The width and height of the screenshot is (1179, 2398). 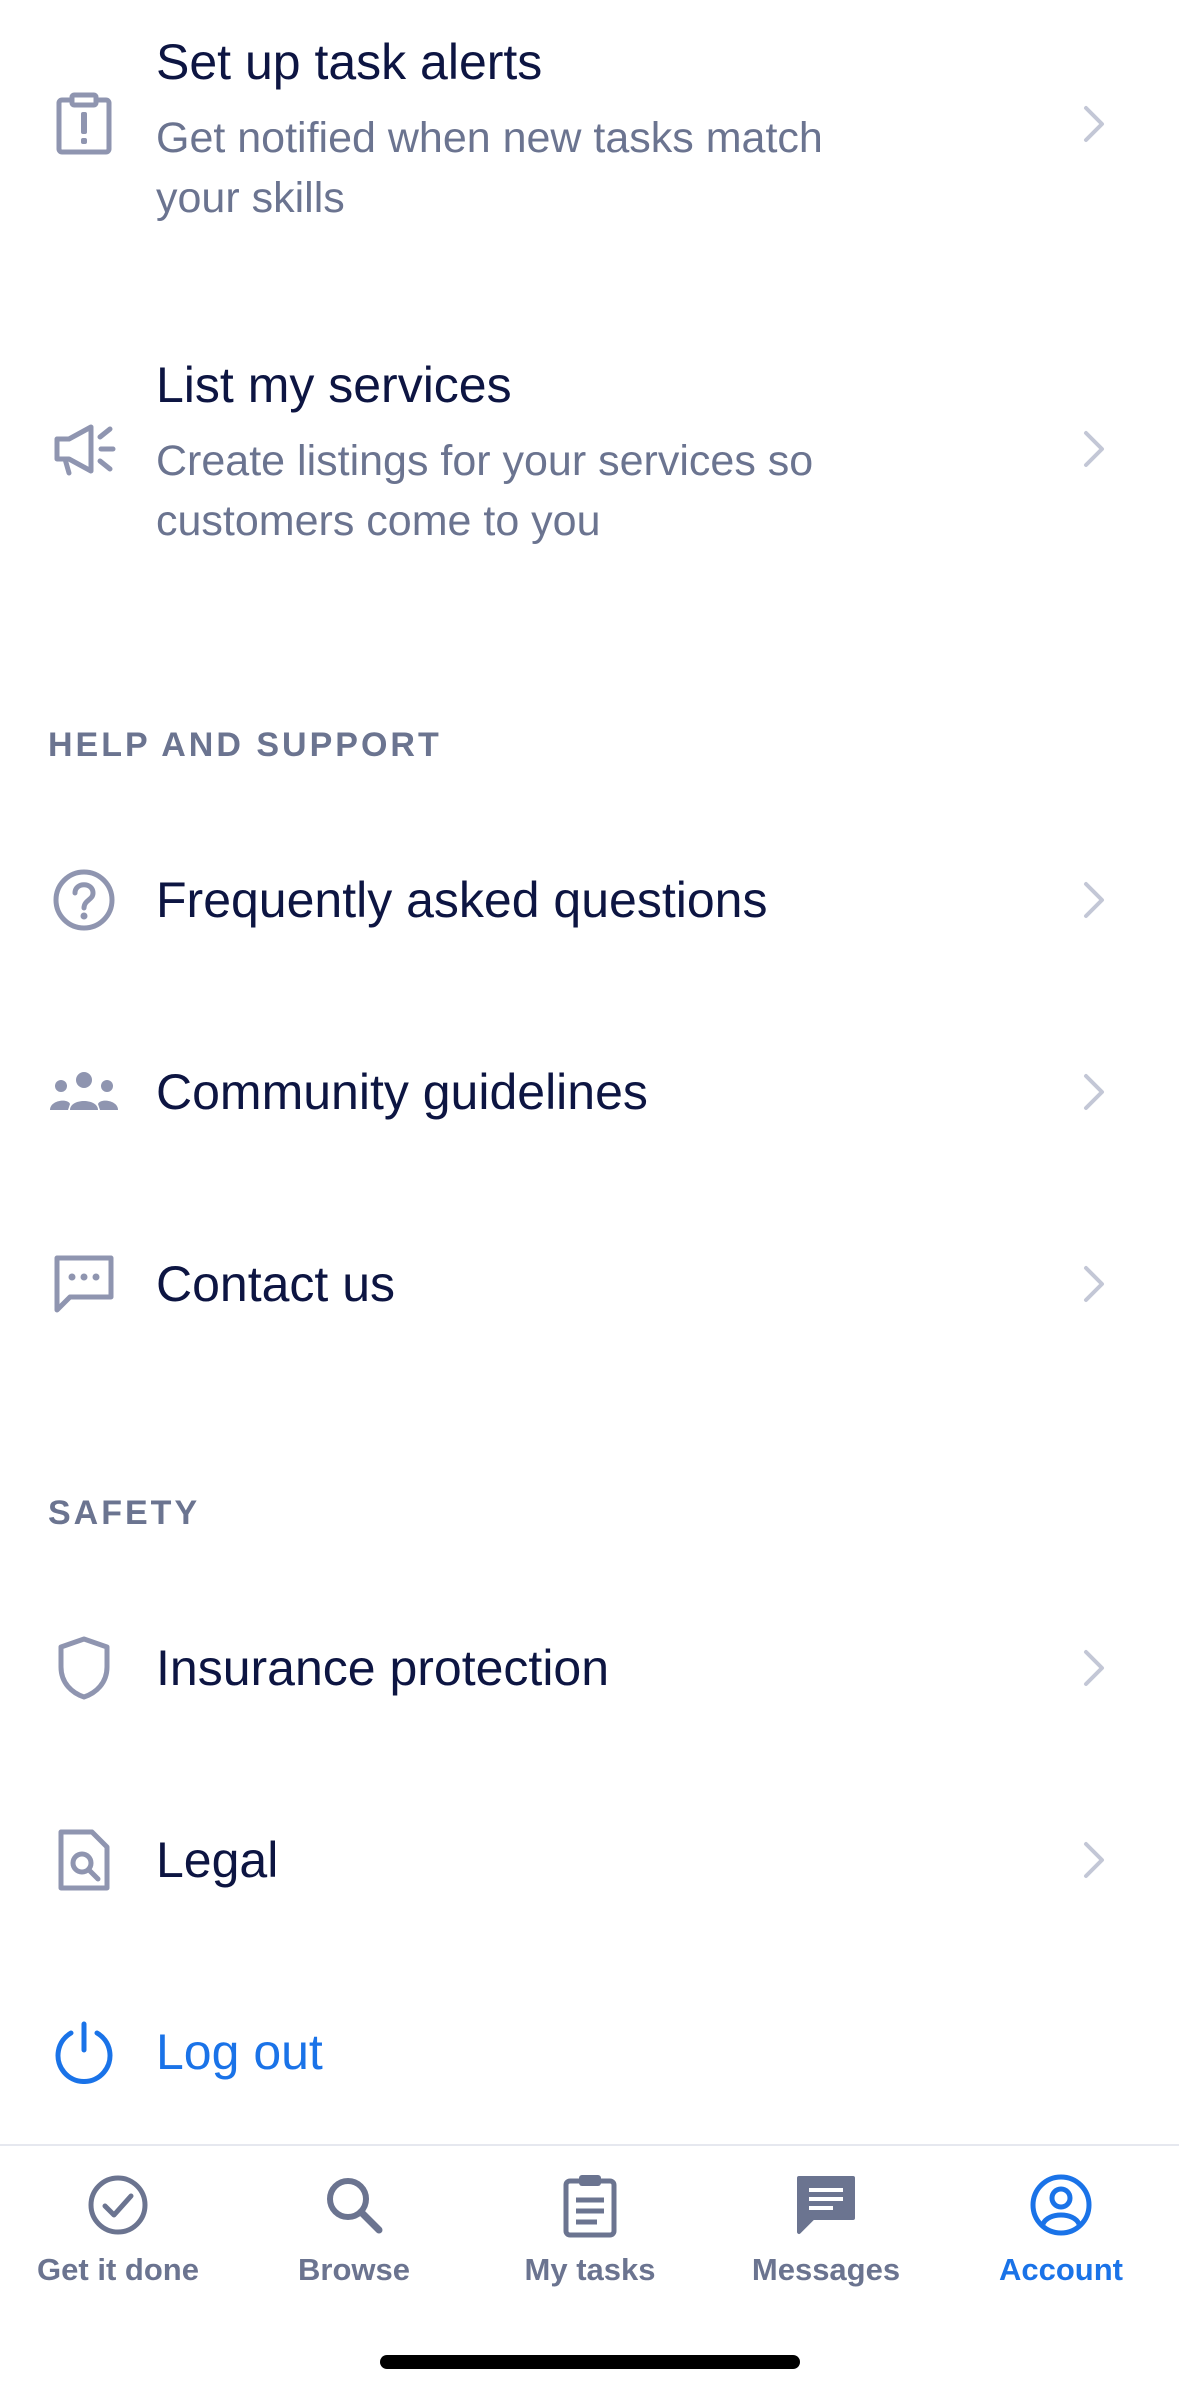 I want to click on search-icon, so click(x=355, y=2206).